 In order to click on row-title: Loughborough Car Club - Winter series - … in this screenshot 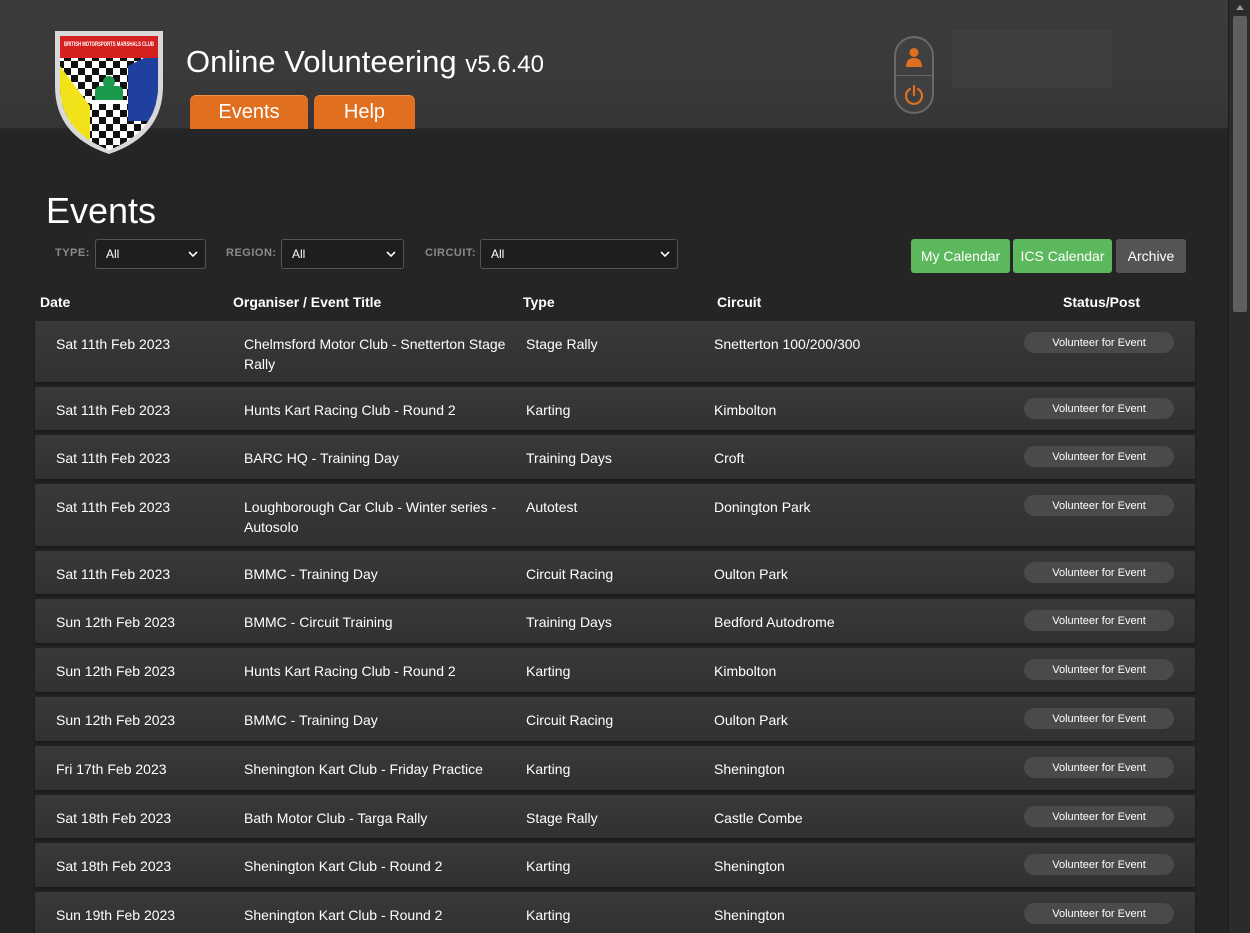, I will do `click(370, 517)`.